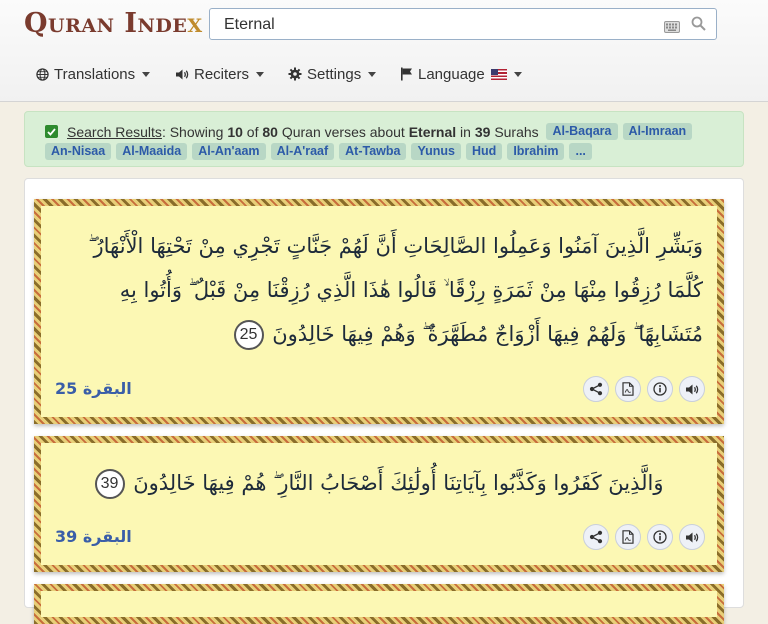 The image size is (768, 624). I want to click on verse-ref-number: 25, so click(66, 388).